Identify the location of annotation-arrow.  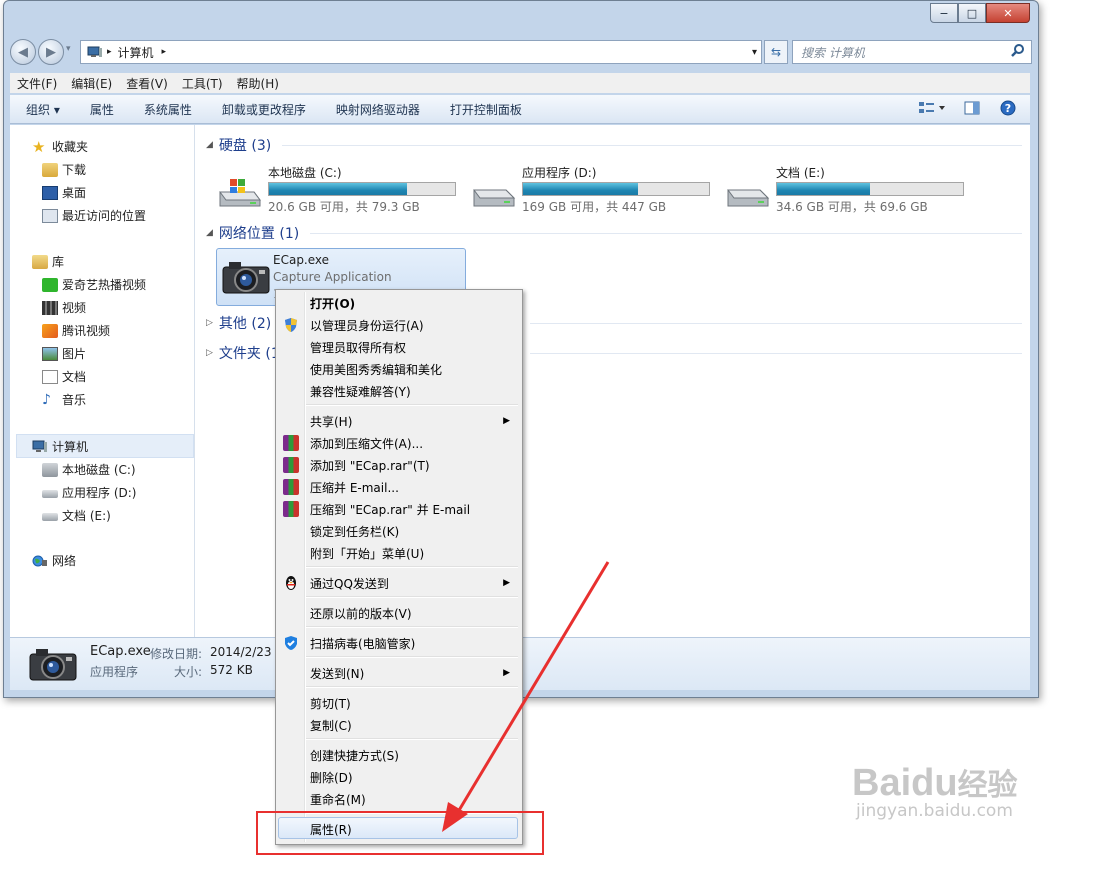
(526, 696).